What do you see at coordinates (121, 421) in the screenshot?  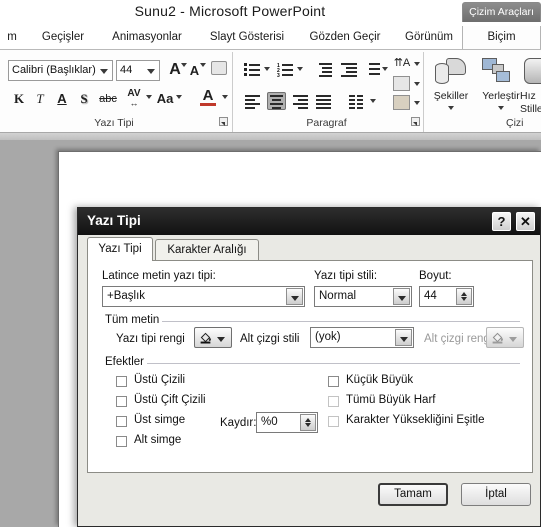 I see `checkbox-superscript` at bounding box center [121, 421].